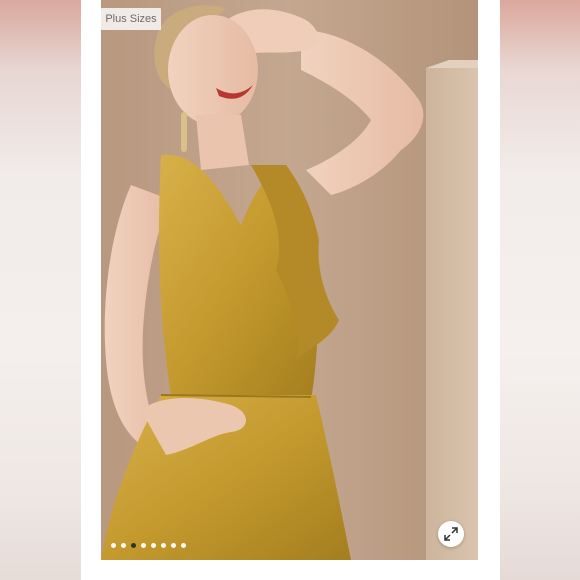 The image size is (580, 580). Describe the element at coordinates (133, 545) in the screenshot. I see `carousel-dot-active` at that location.